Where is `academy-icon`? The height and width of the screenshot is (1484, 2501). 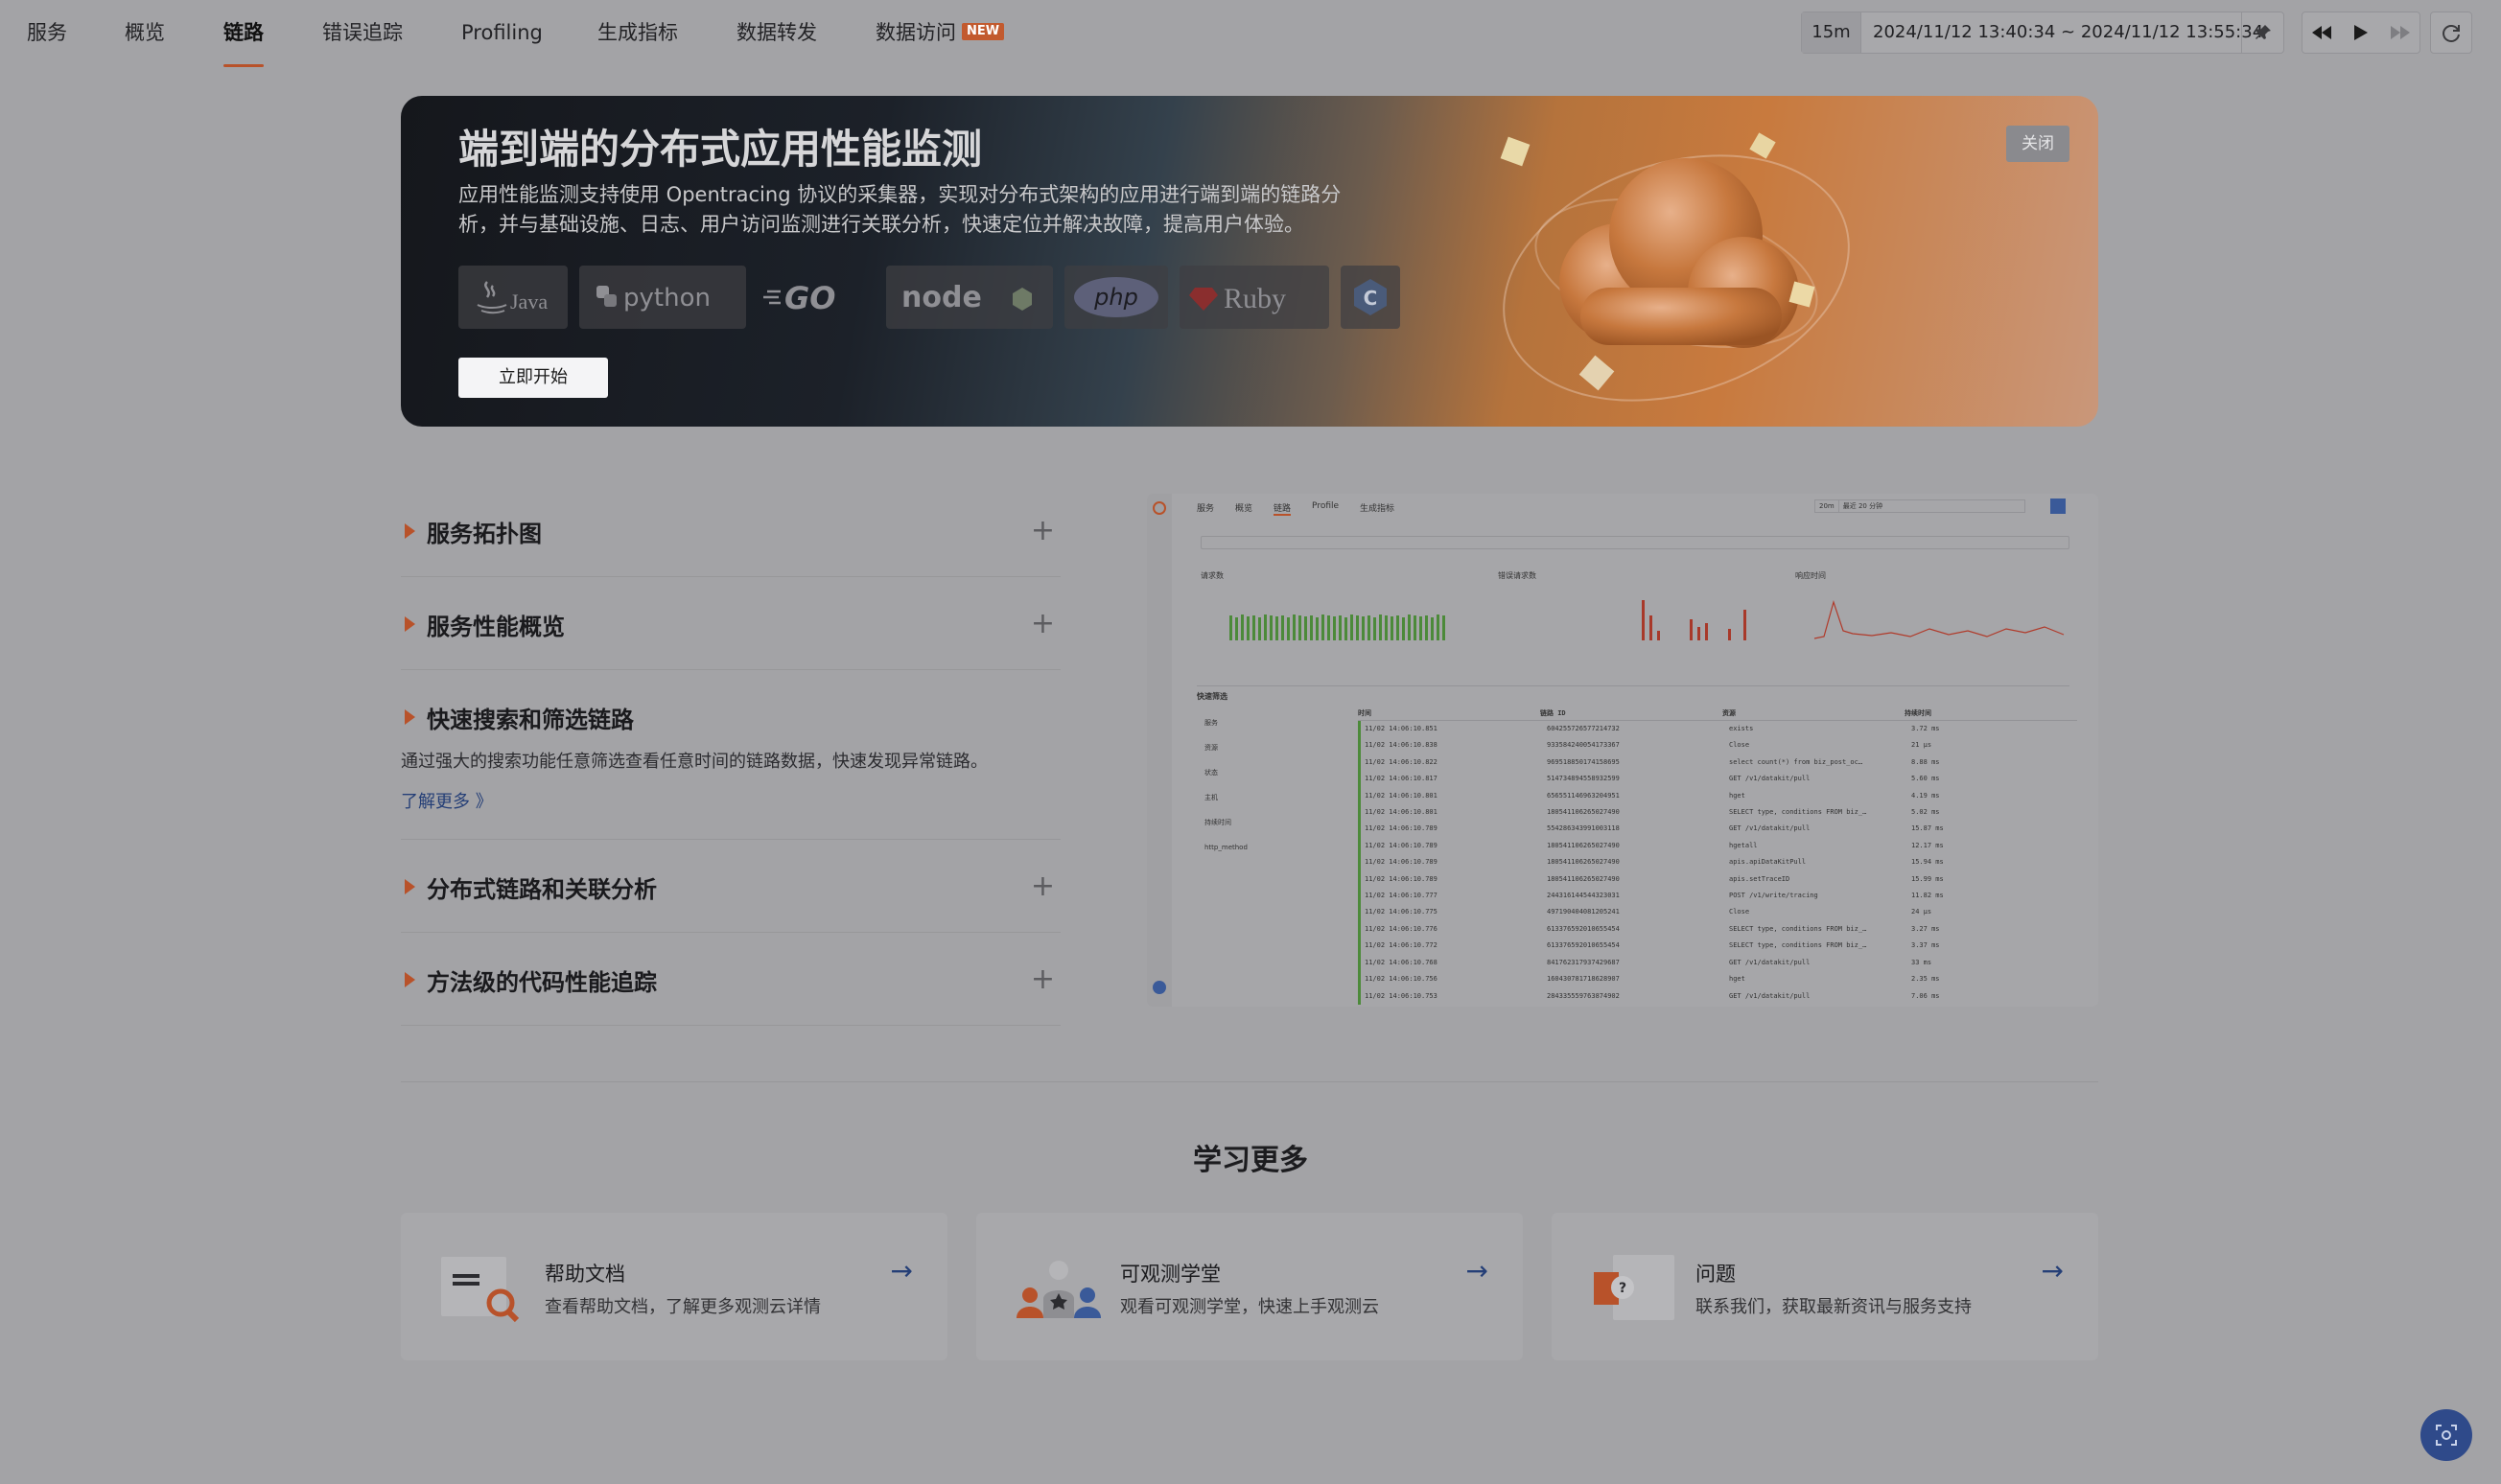
academy-icon is located at coordinates (1059, 1289).